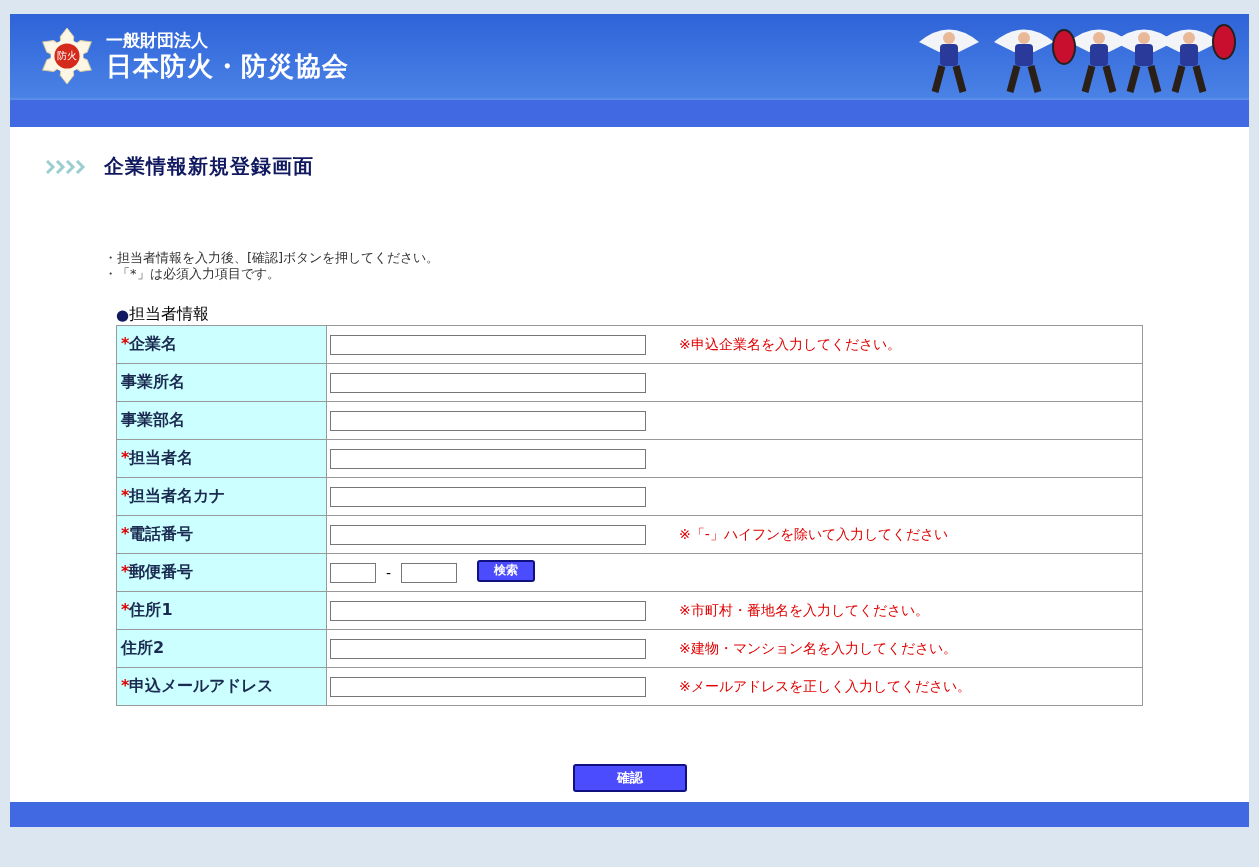 This screenshot has width=1259, height=867. Describe the element at coordinates (209, 166) in the screenshot. I see `page-title: 企業情報新規登録画面` at that location.